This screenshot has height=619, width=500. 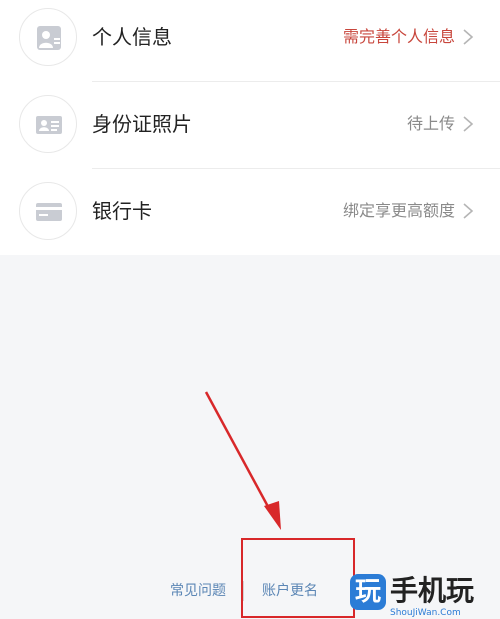 I want to click on watermark: 玩 手机玩 ShouJiWan.Com, so click(x=421, y=595).